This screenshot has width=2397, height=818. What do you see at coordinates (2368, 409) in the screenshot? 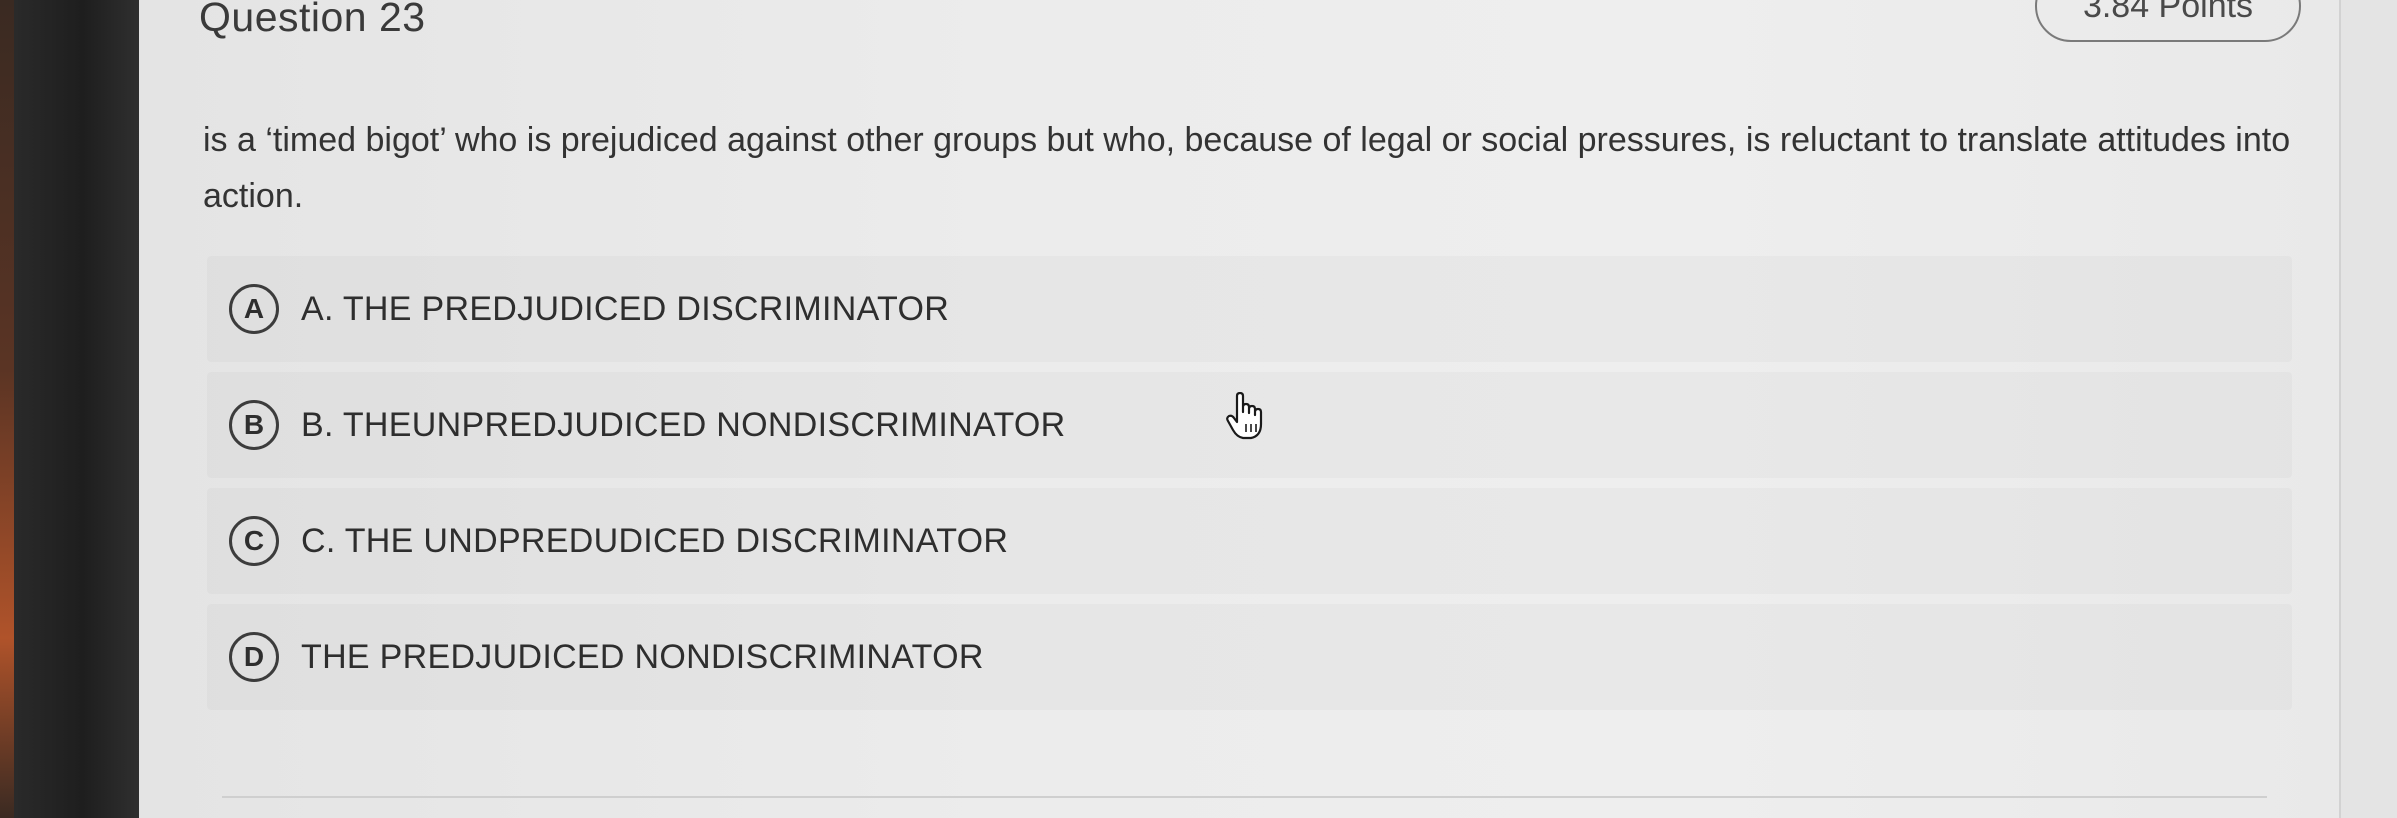
I see `right-margin` at bounding box center [2368, 409].